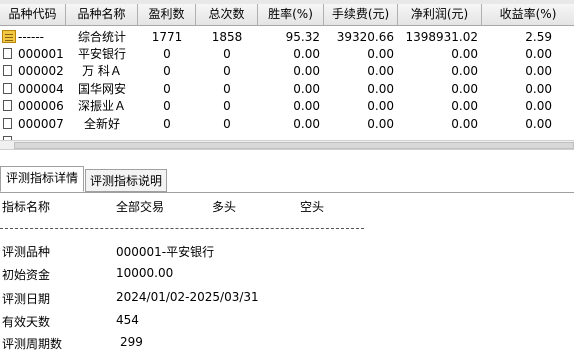  What do you see at coordinates (287, 106) in the screenshot?
I see `table-row: 000006 深振业Ａ 0 0 0.00 0.00 0.00 0.00` at bounding box center [287, 106].